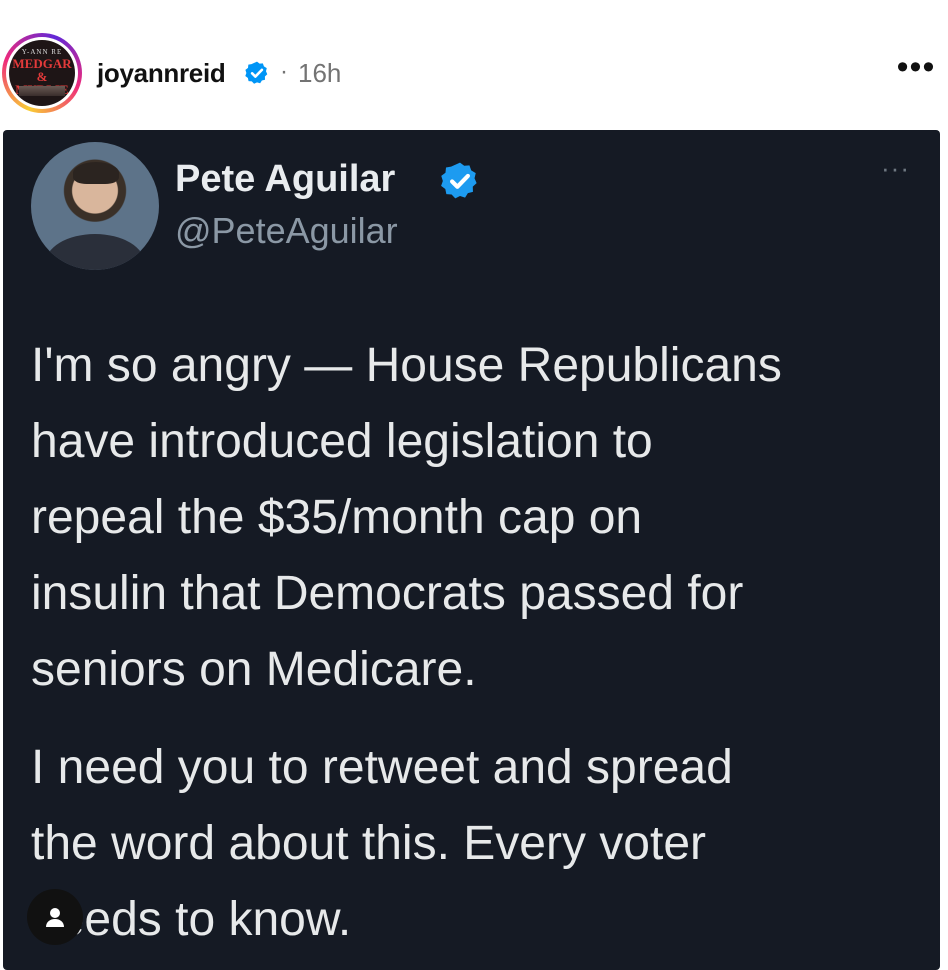 The image size is (948, 970). Describe the element at coordinates (319, 73) in the screenshot. I see `post-timestamp: 16h` at that location.